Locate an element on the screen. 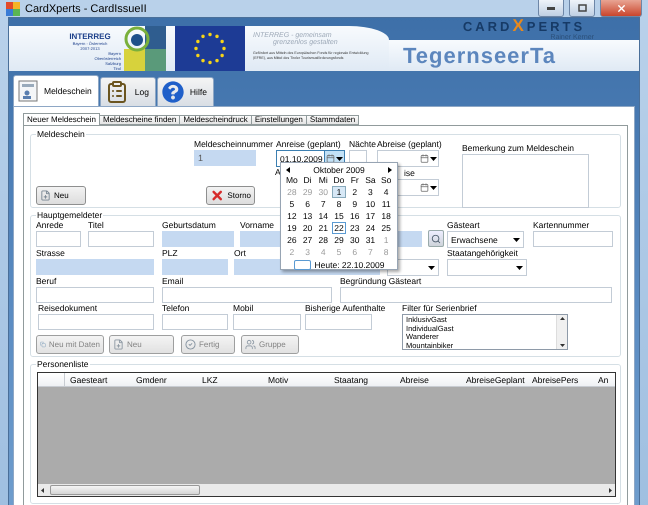 Image resolution: width=648 pixels, height=505 pixels. weekday-label: Do is located at coordinates (339, 180).